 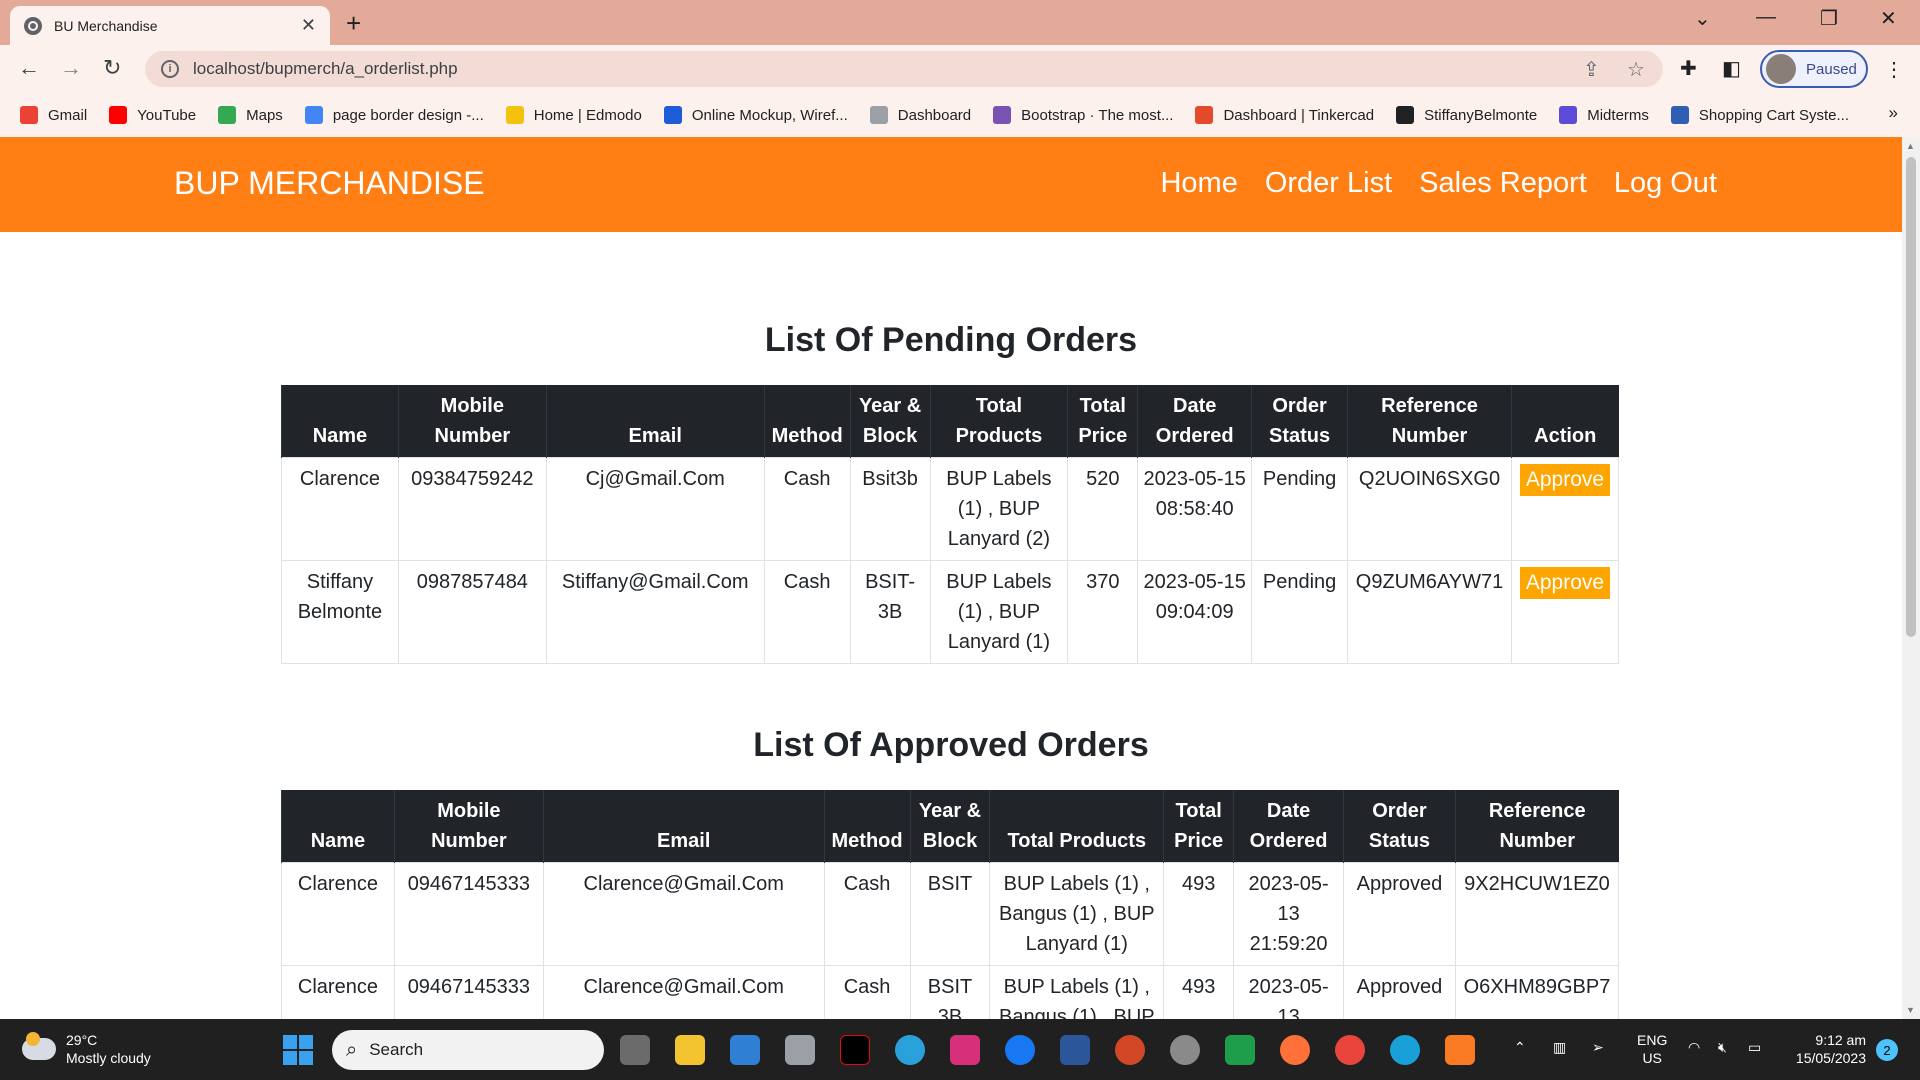 I want to click on settings-icon, so click(x=1185, y=1050).